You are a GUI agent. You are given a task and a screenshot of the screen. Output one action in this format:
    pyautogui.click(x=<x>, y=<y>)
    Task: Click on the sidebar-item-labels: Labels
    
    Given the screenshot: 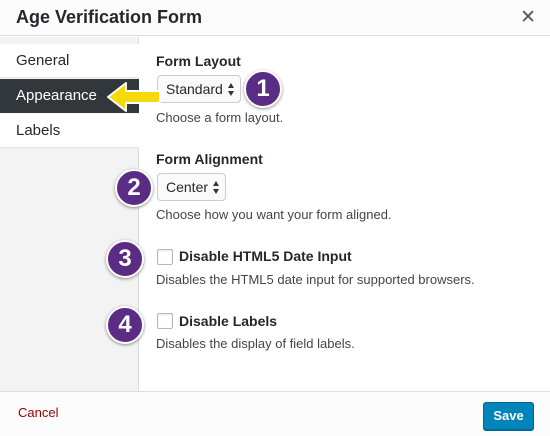 What is the action you would take?
    pyautogui.click(x=69, y=131)
    